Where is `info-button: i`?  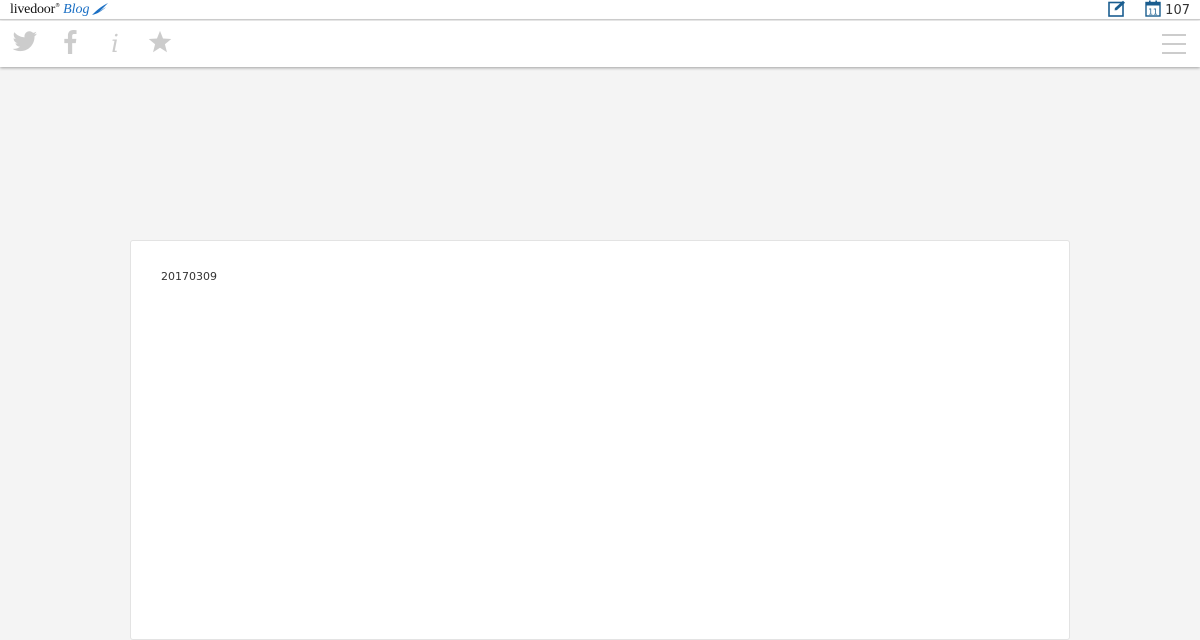 info-button: i is located at coordinates (115, 44).